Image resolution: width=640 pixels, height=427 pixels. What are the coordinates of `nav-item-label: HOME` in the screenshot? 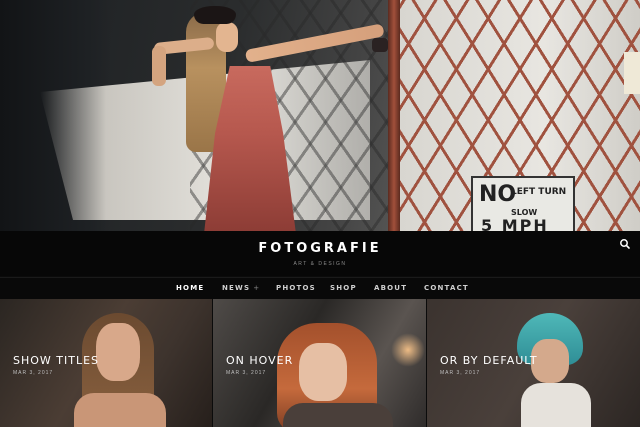 It's located at (190, 288).